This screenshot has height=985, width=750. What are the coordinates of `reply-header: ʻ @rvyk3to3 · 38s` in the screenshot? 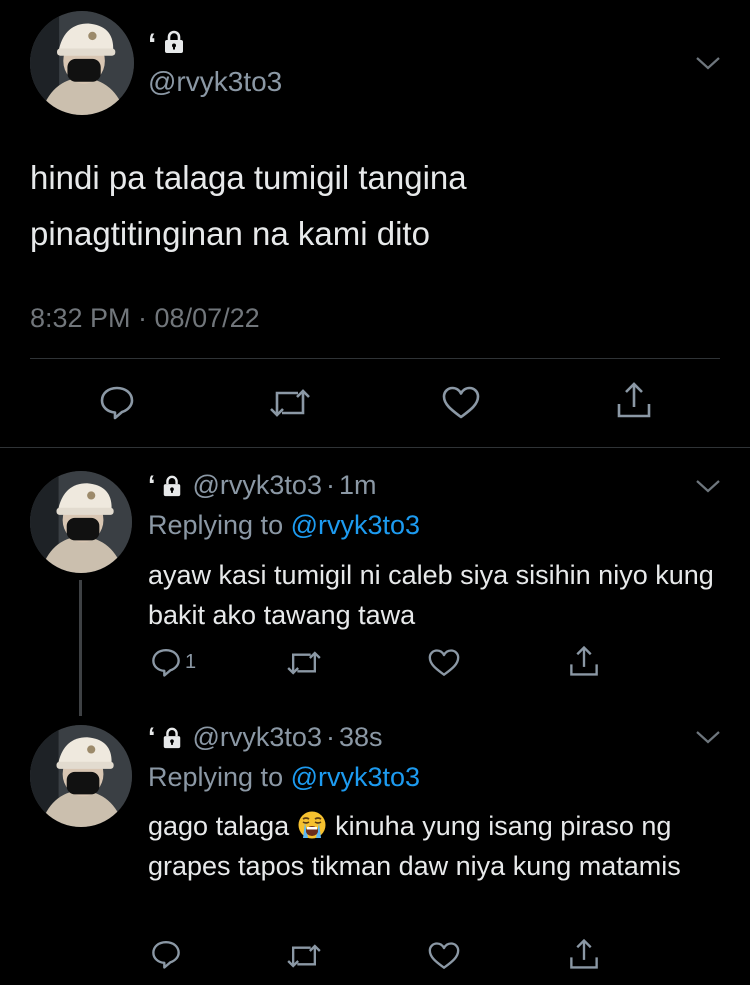 It's located at (265, 737).